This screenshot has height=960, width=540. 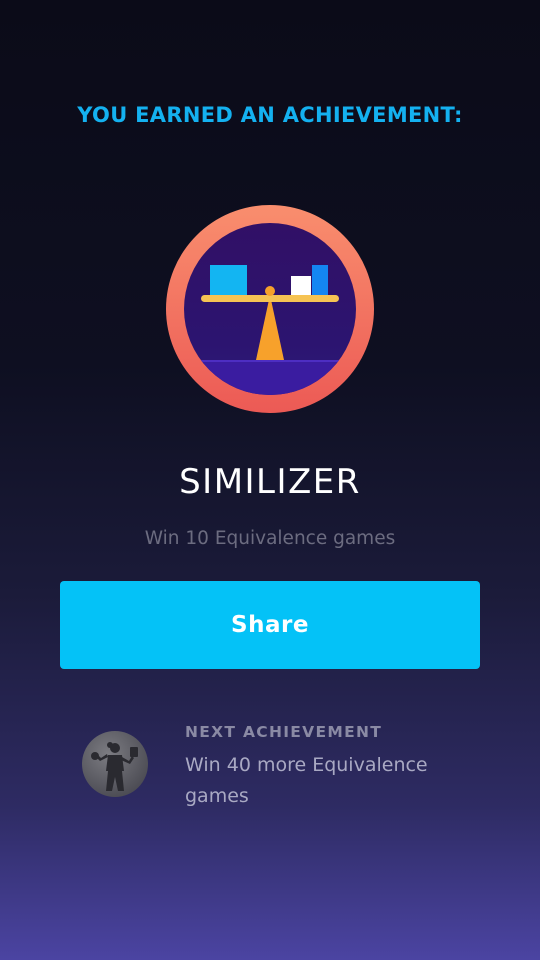 I want to click on share-button: Share, so click(x=270, y=625).